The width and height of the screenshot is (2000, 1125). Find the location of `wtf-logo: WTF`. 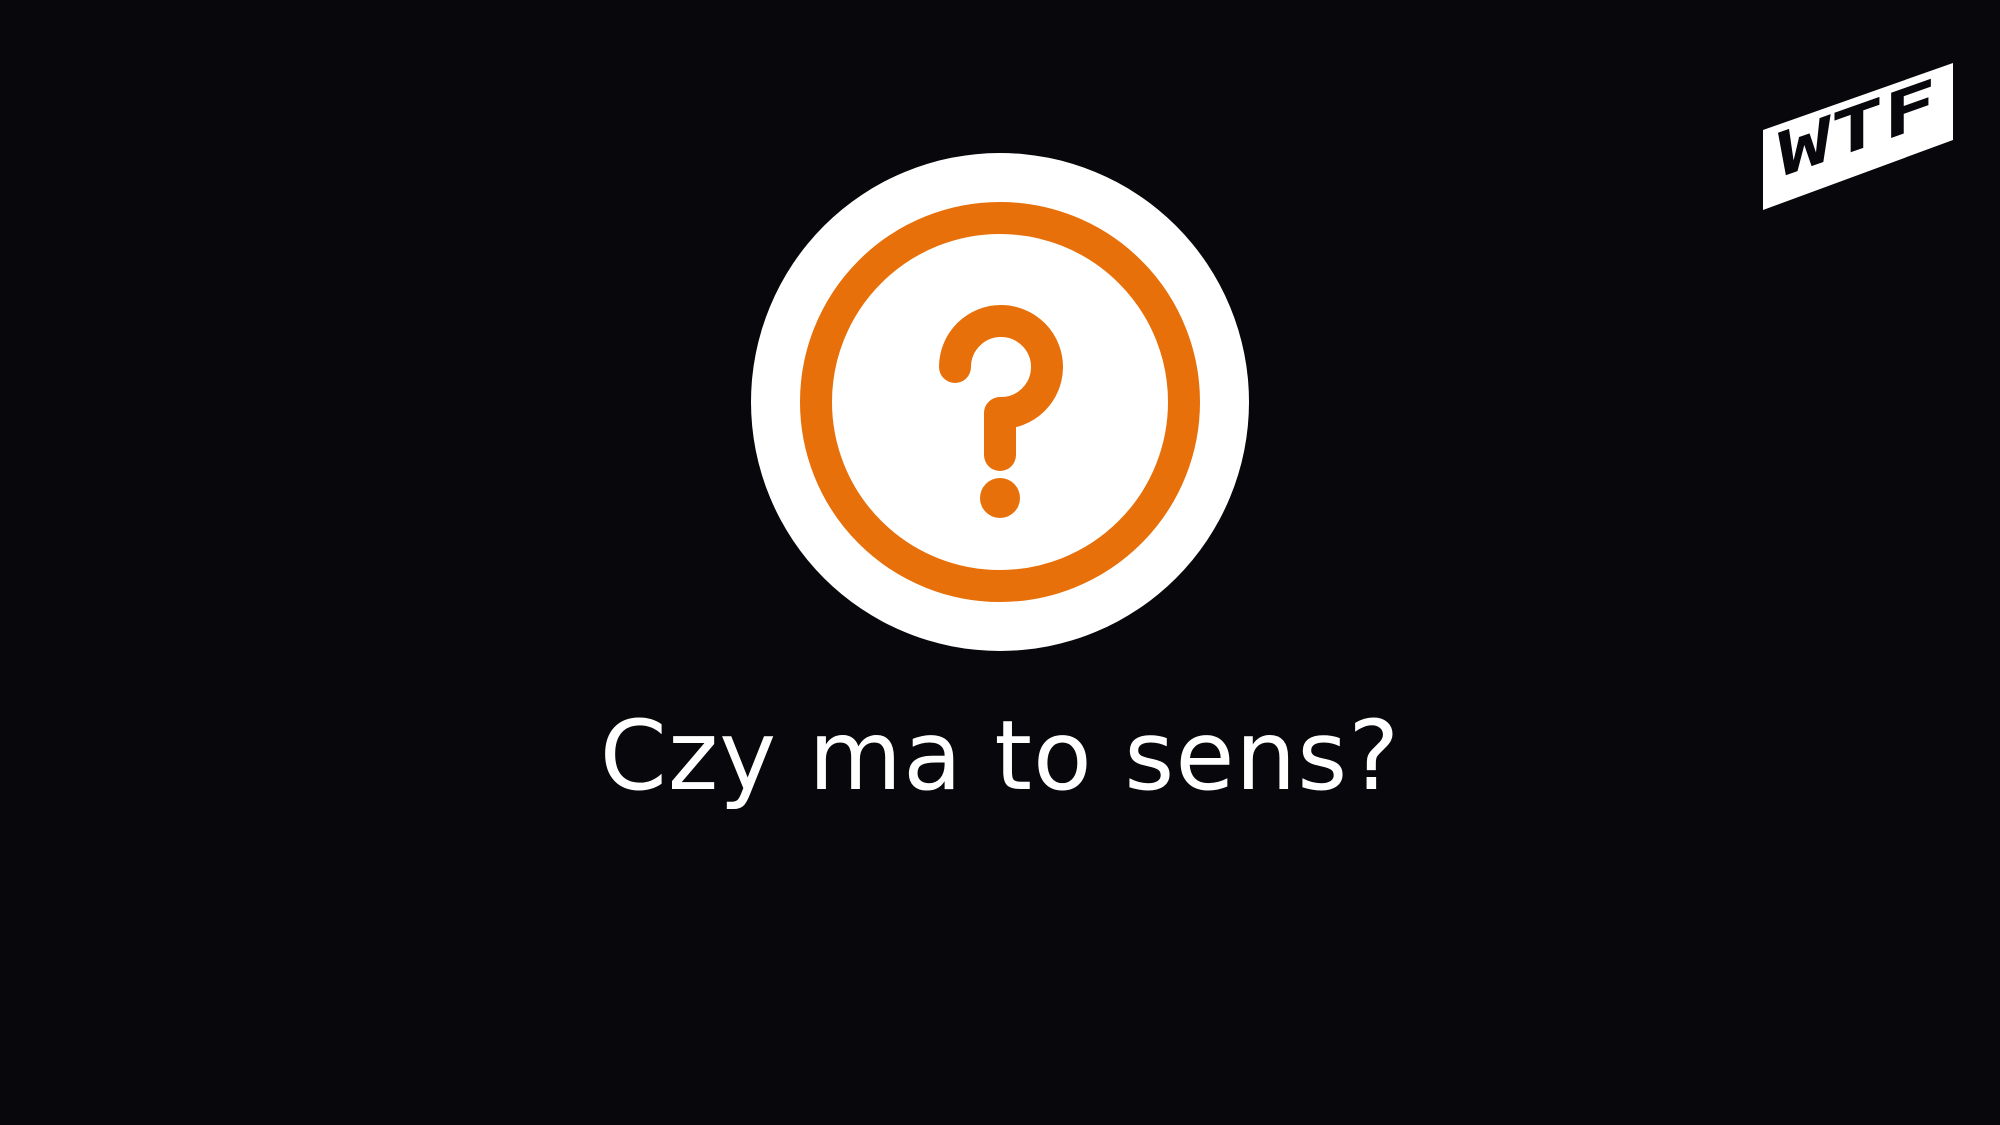

wtf-logo: WTF is located at coordinates (1858, 136).